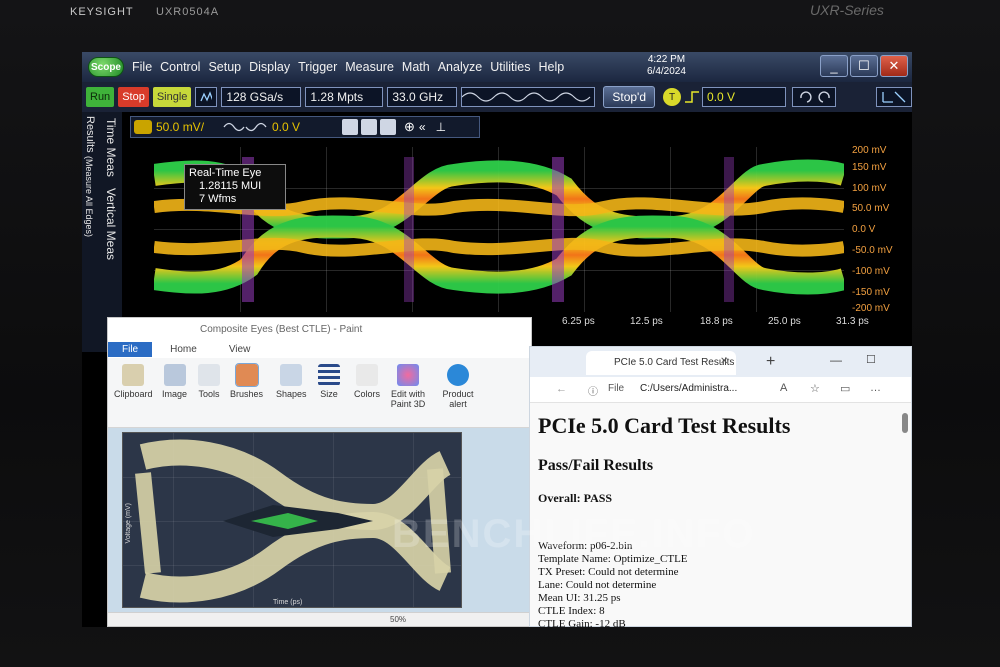 This screenshot has width=1000, height=667. Describe the element at coordinates (291, 394) in the screenshot. I see `shapes-label: Shapes` at that location.